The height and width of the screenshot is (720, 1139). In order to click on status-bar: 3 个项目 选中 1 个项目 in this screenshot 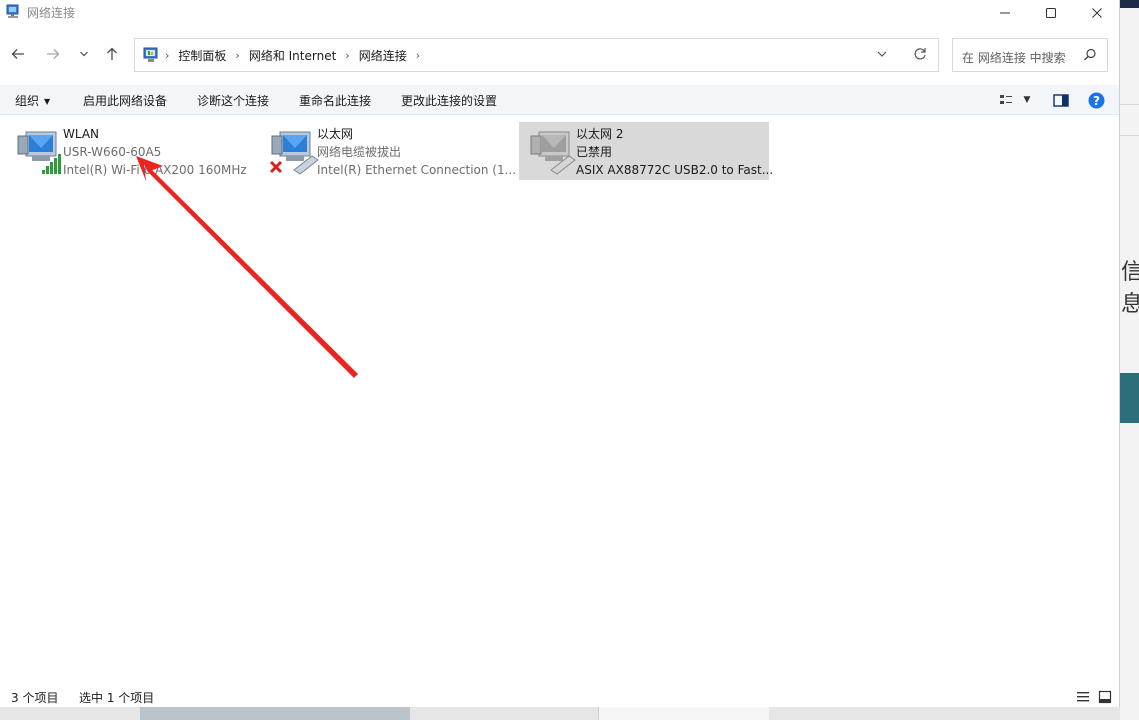, I will do `click(559, 696)`.